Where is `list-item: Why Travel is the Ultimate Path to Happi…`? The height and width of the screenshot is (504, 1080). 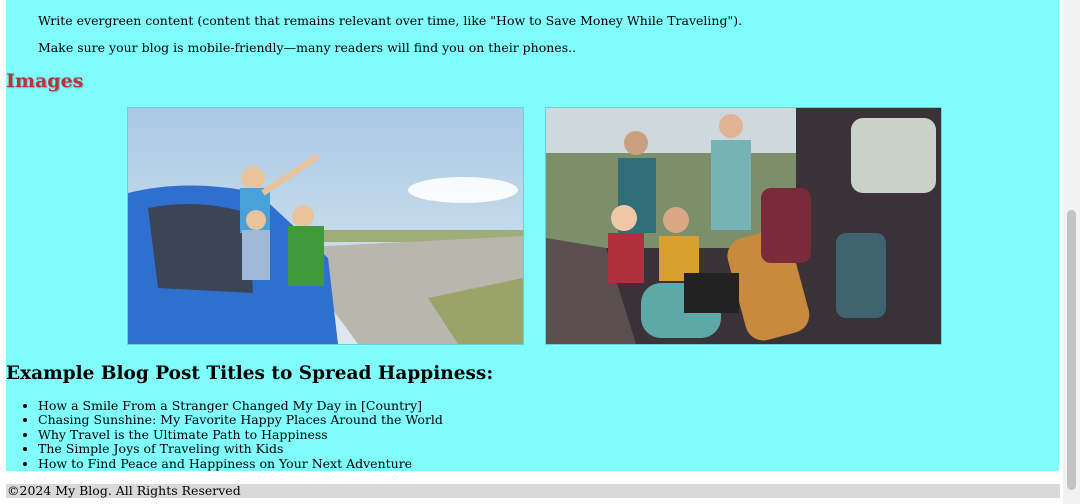
list-item: Why Travel is the Ultimate Path to Happi… is located at coordinates (240, 434).